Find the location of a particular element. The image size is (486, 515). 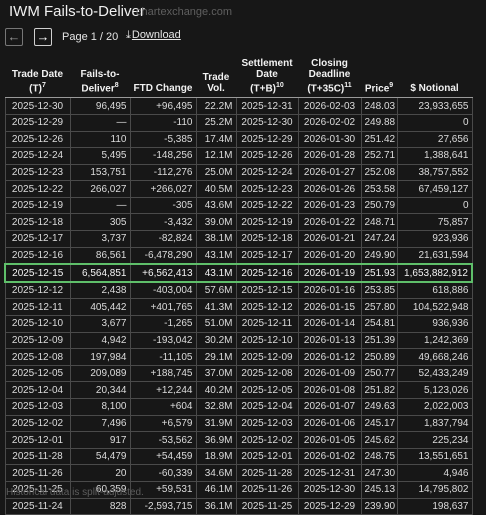

cell-trade-date: 2025-12-02 is located at coordinates (37, 423).